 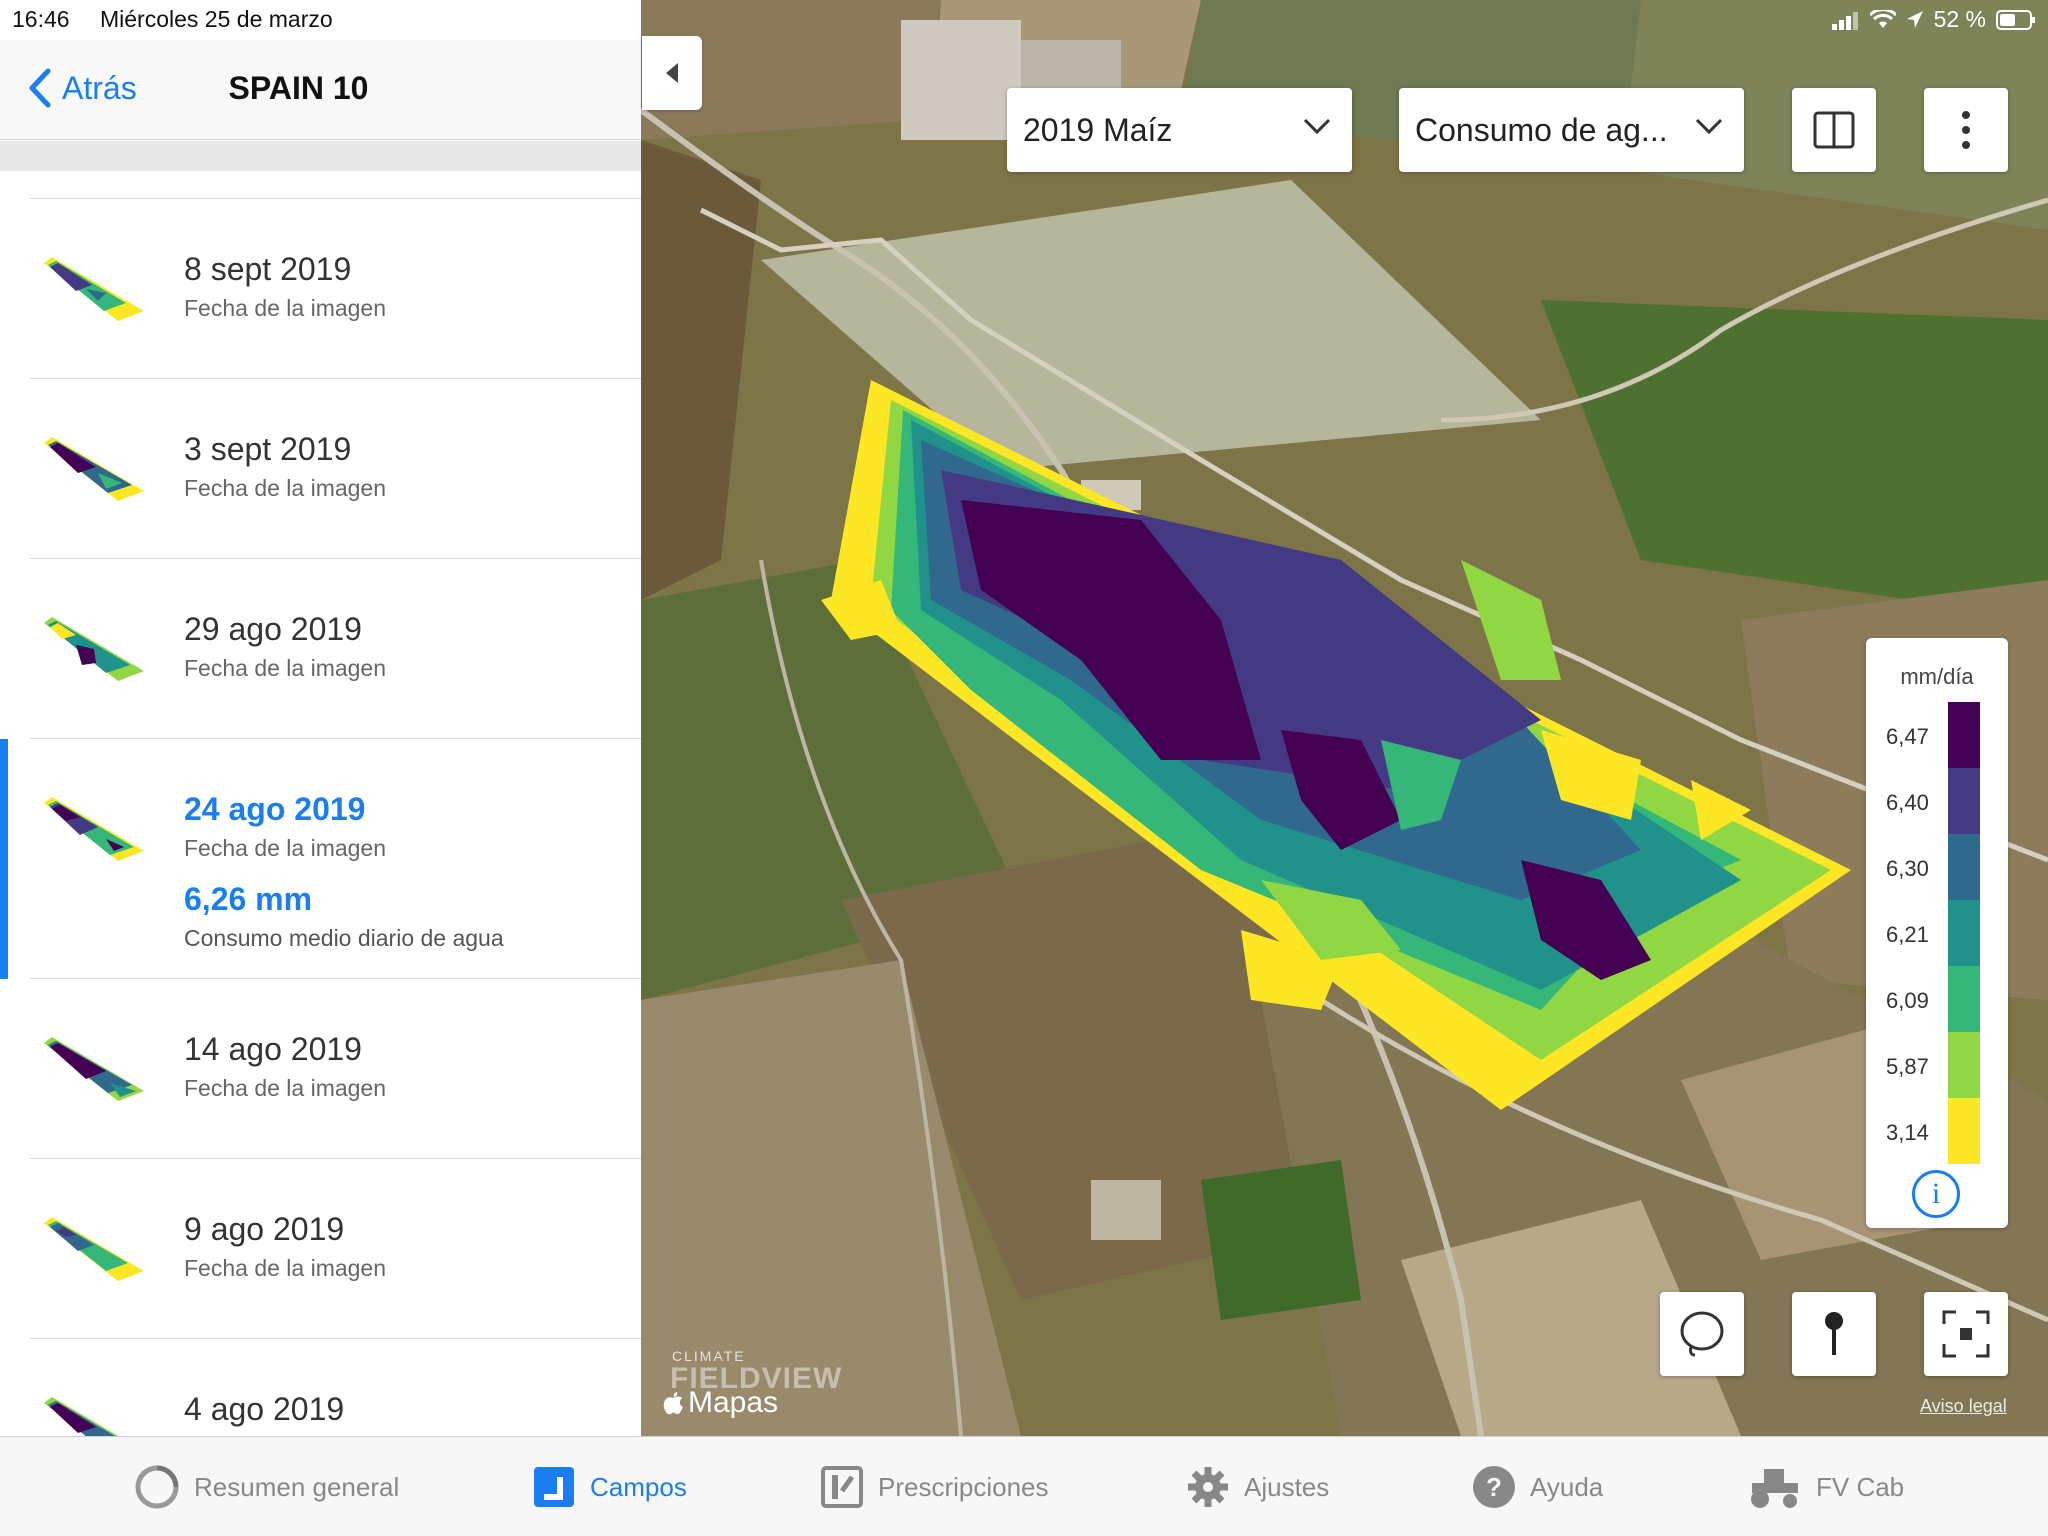 What do you see at coordinates (1937, 999) in the screenshot?
I see `legend-entry: 6,09` at bounding box center [1937, 999].